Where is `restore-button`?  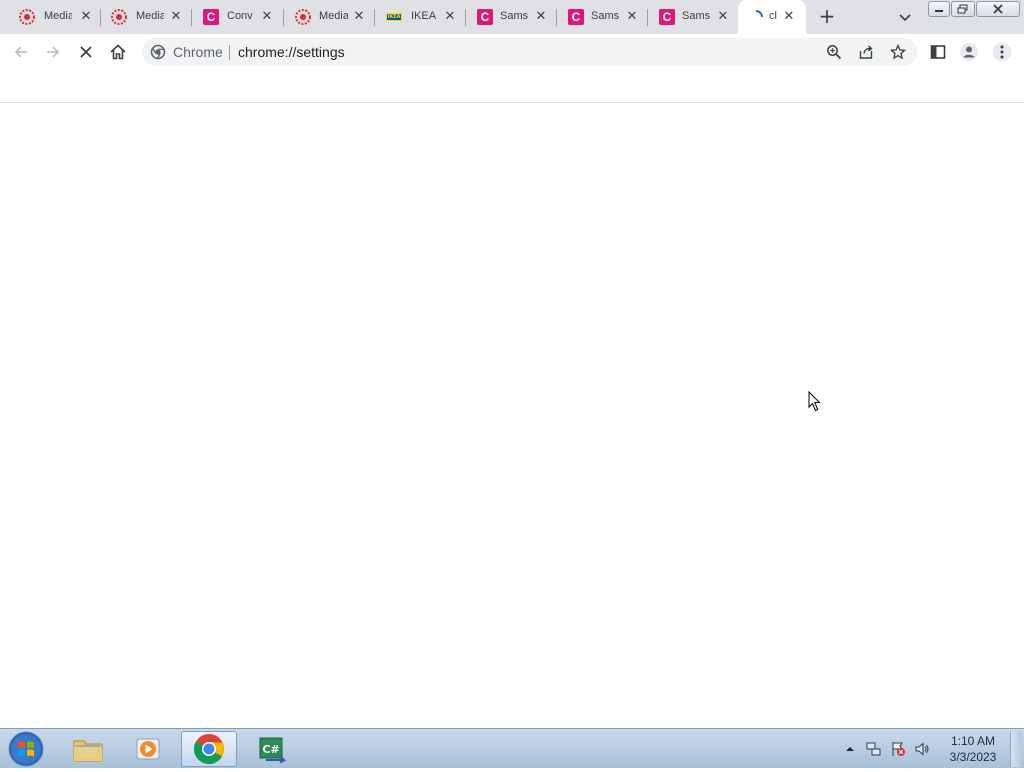 restore-button is located at coordinates (963, 9).